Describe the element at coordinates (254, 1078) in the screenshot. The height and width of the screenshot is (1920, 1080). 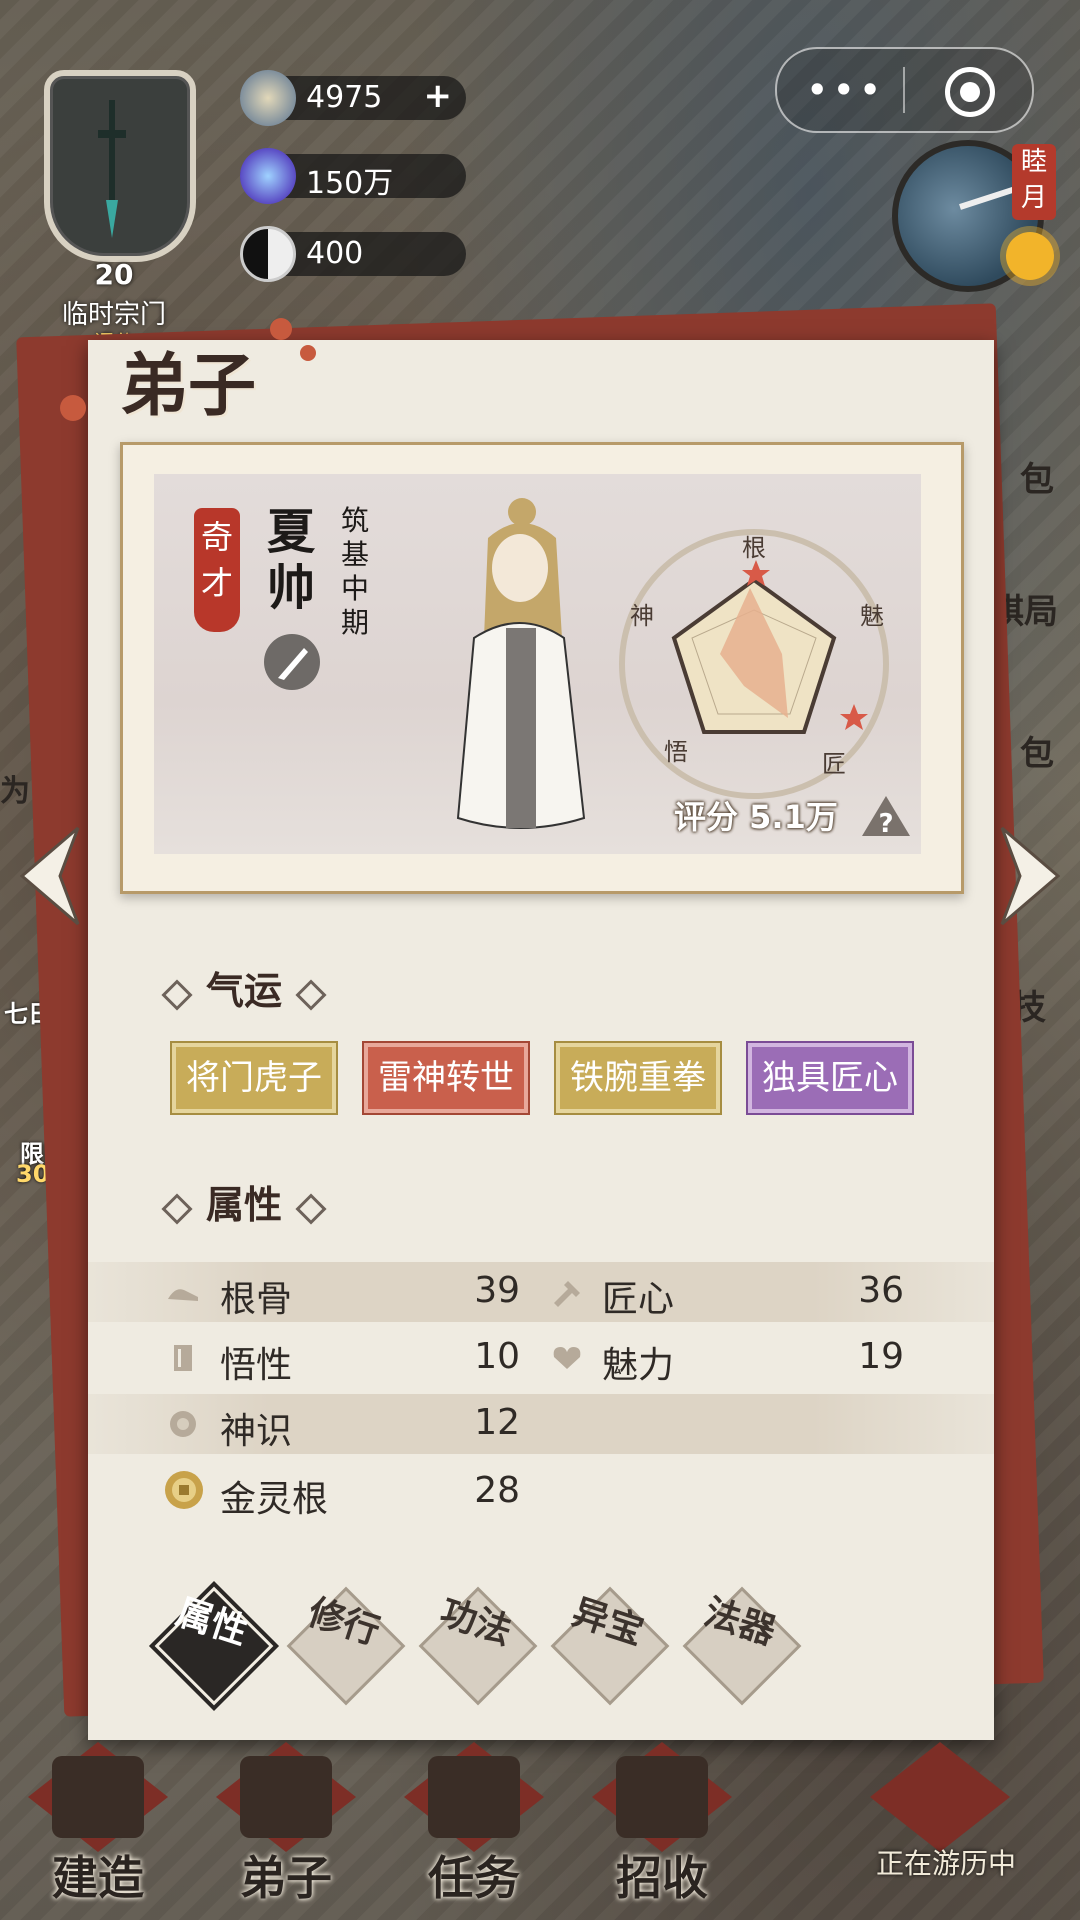
I see `fortune-tag: 将门虎子` at that location.